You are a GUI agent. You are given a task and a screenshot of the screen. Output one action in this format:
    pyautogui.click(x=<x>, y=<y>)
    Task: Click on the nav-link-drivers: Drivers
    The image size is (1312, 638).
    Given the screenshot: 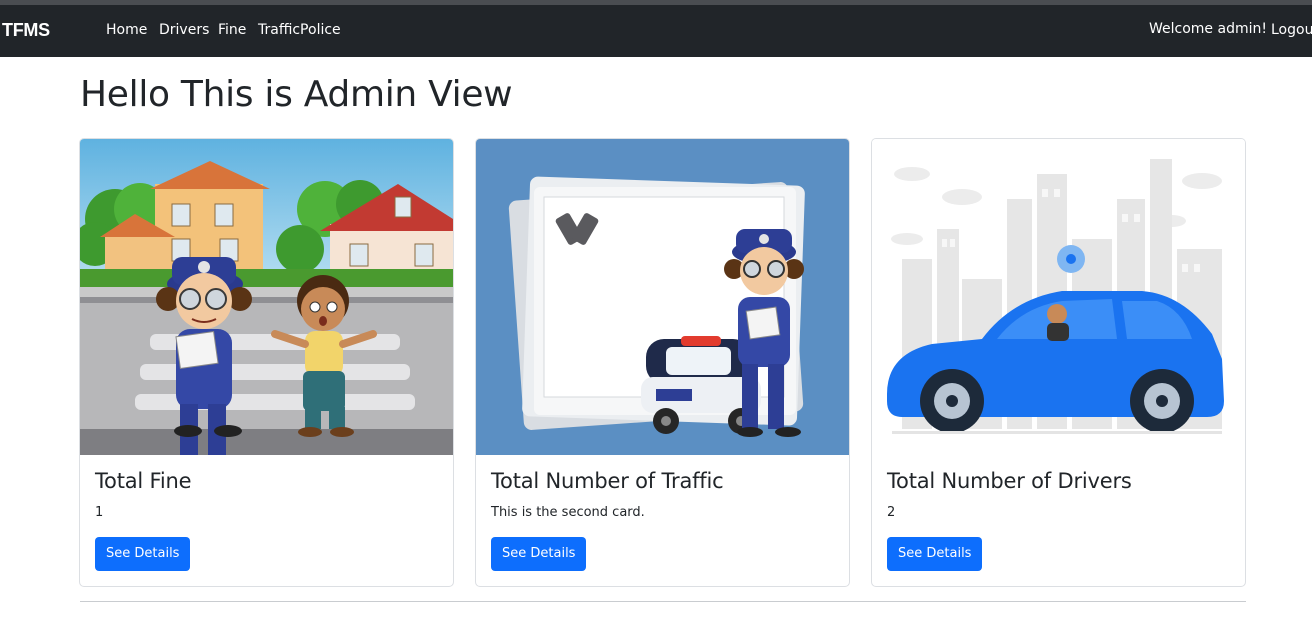 What is the action you would take?
    pyautogui.click(x=184, y=30)
    